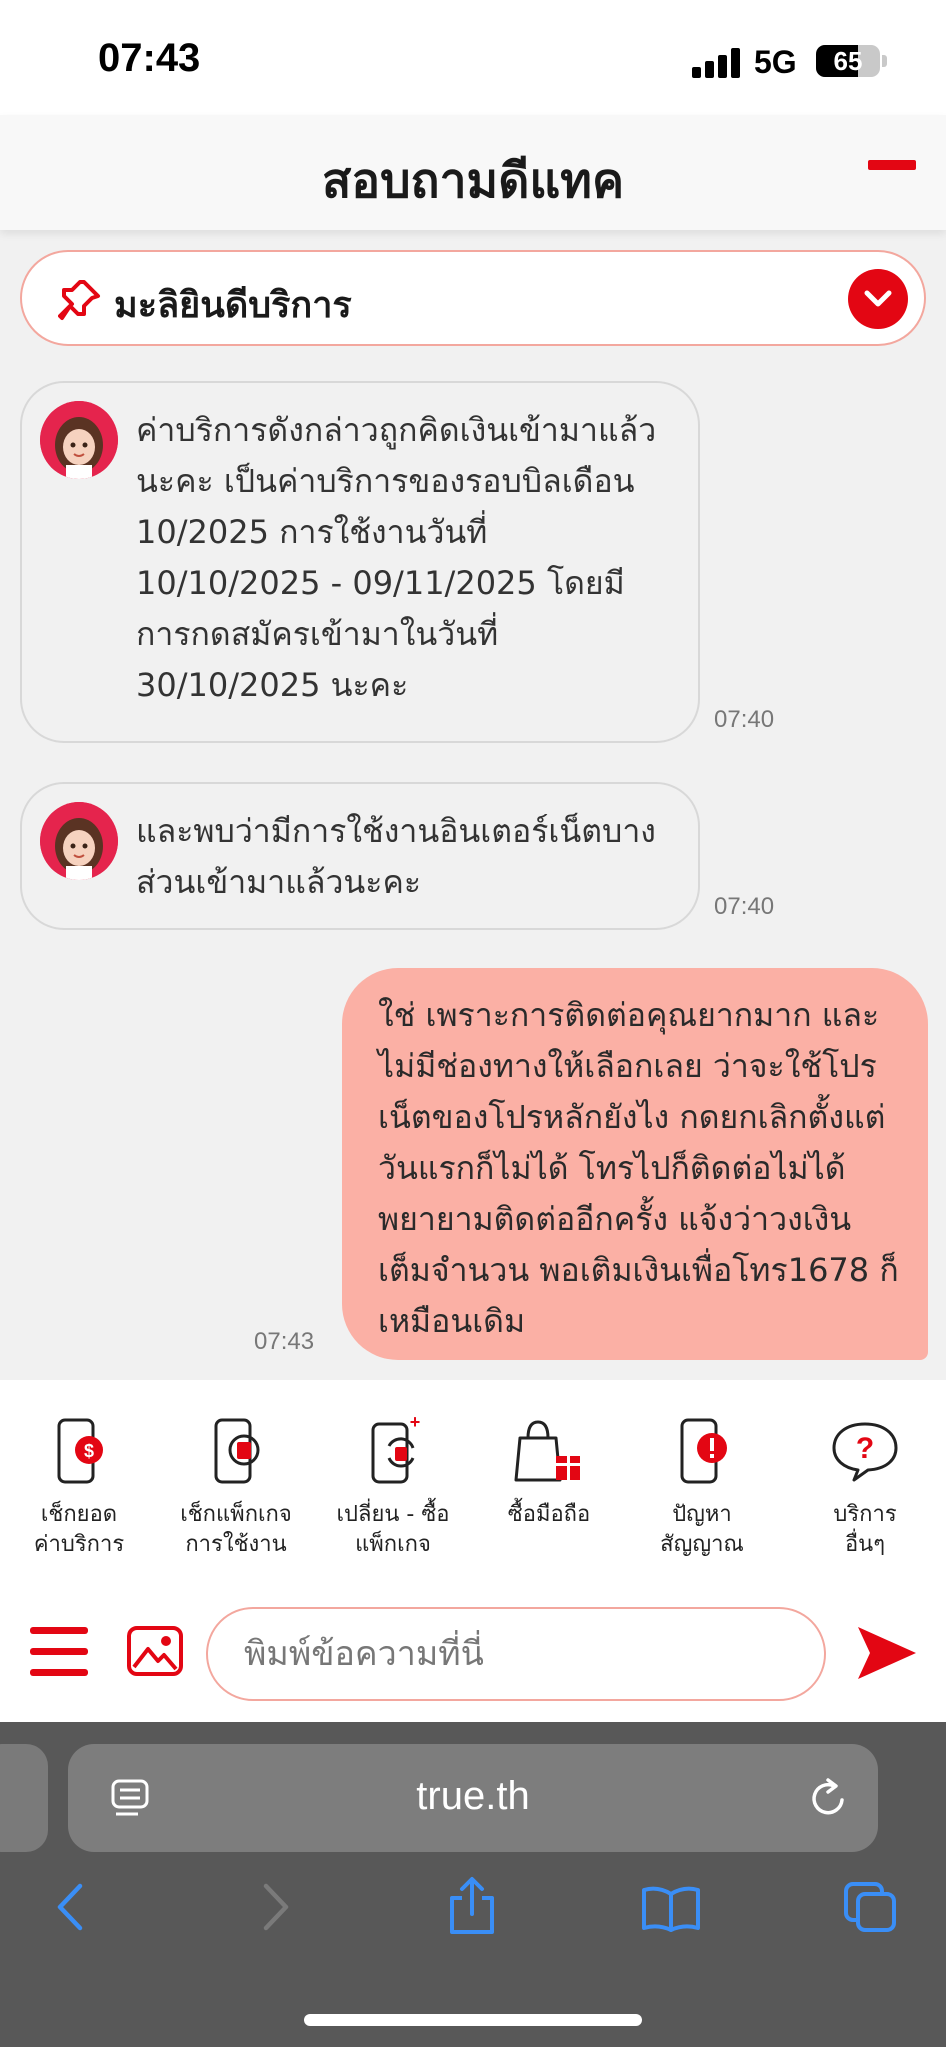 The width and height of the screenshot is (946, 2047). Describe the element at coordinates (702, 1529) in the screenshot. I see `quick-item-label: ปัญหา สัญญาณ` at that location.